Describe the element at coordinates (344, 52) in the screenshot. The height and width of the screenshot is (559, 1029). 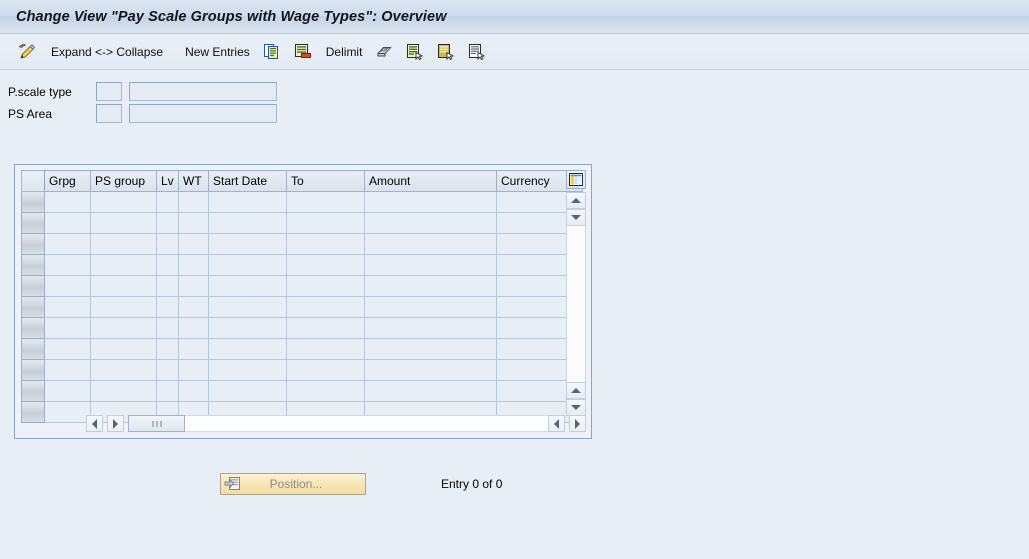
I see `delimit-button: Delimit` at that location.